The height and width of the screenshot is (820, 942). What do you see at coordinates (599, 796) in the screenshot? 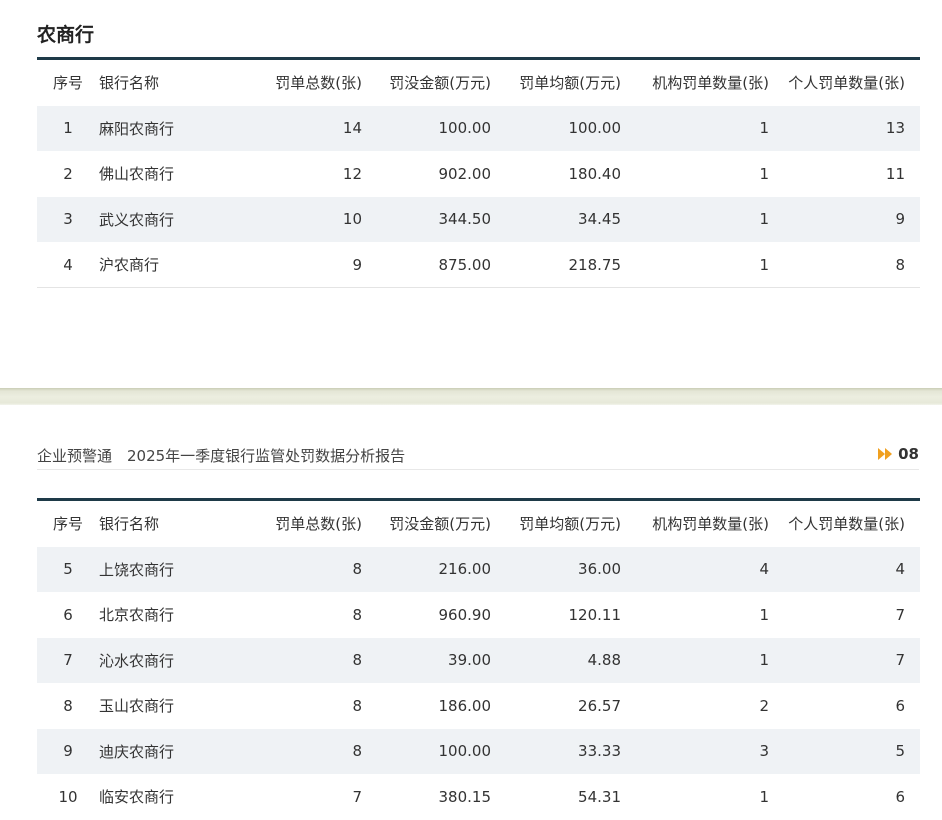
I see `cell-average-amount: 54.31` at bounding box center [599, 796].